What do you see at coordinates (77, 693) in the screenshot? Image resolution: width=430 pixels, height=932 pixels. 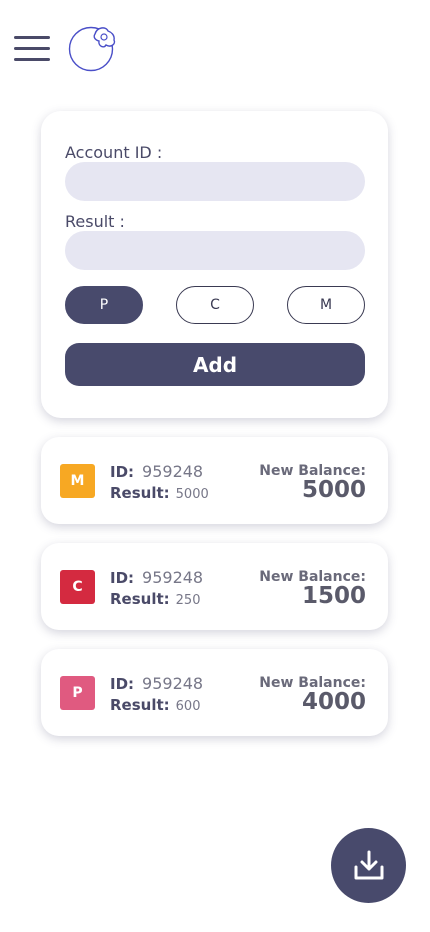 I see `type-badge: P` at bounding box center [77, 693].